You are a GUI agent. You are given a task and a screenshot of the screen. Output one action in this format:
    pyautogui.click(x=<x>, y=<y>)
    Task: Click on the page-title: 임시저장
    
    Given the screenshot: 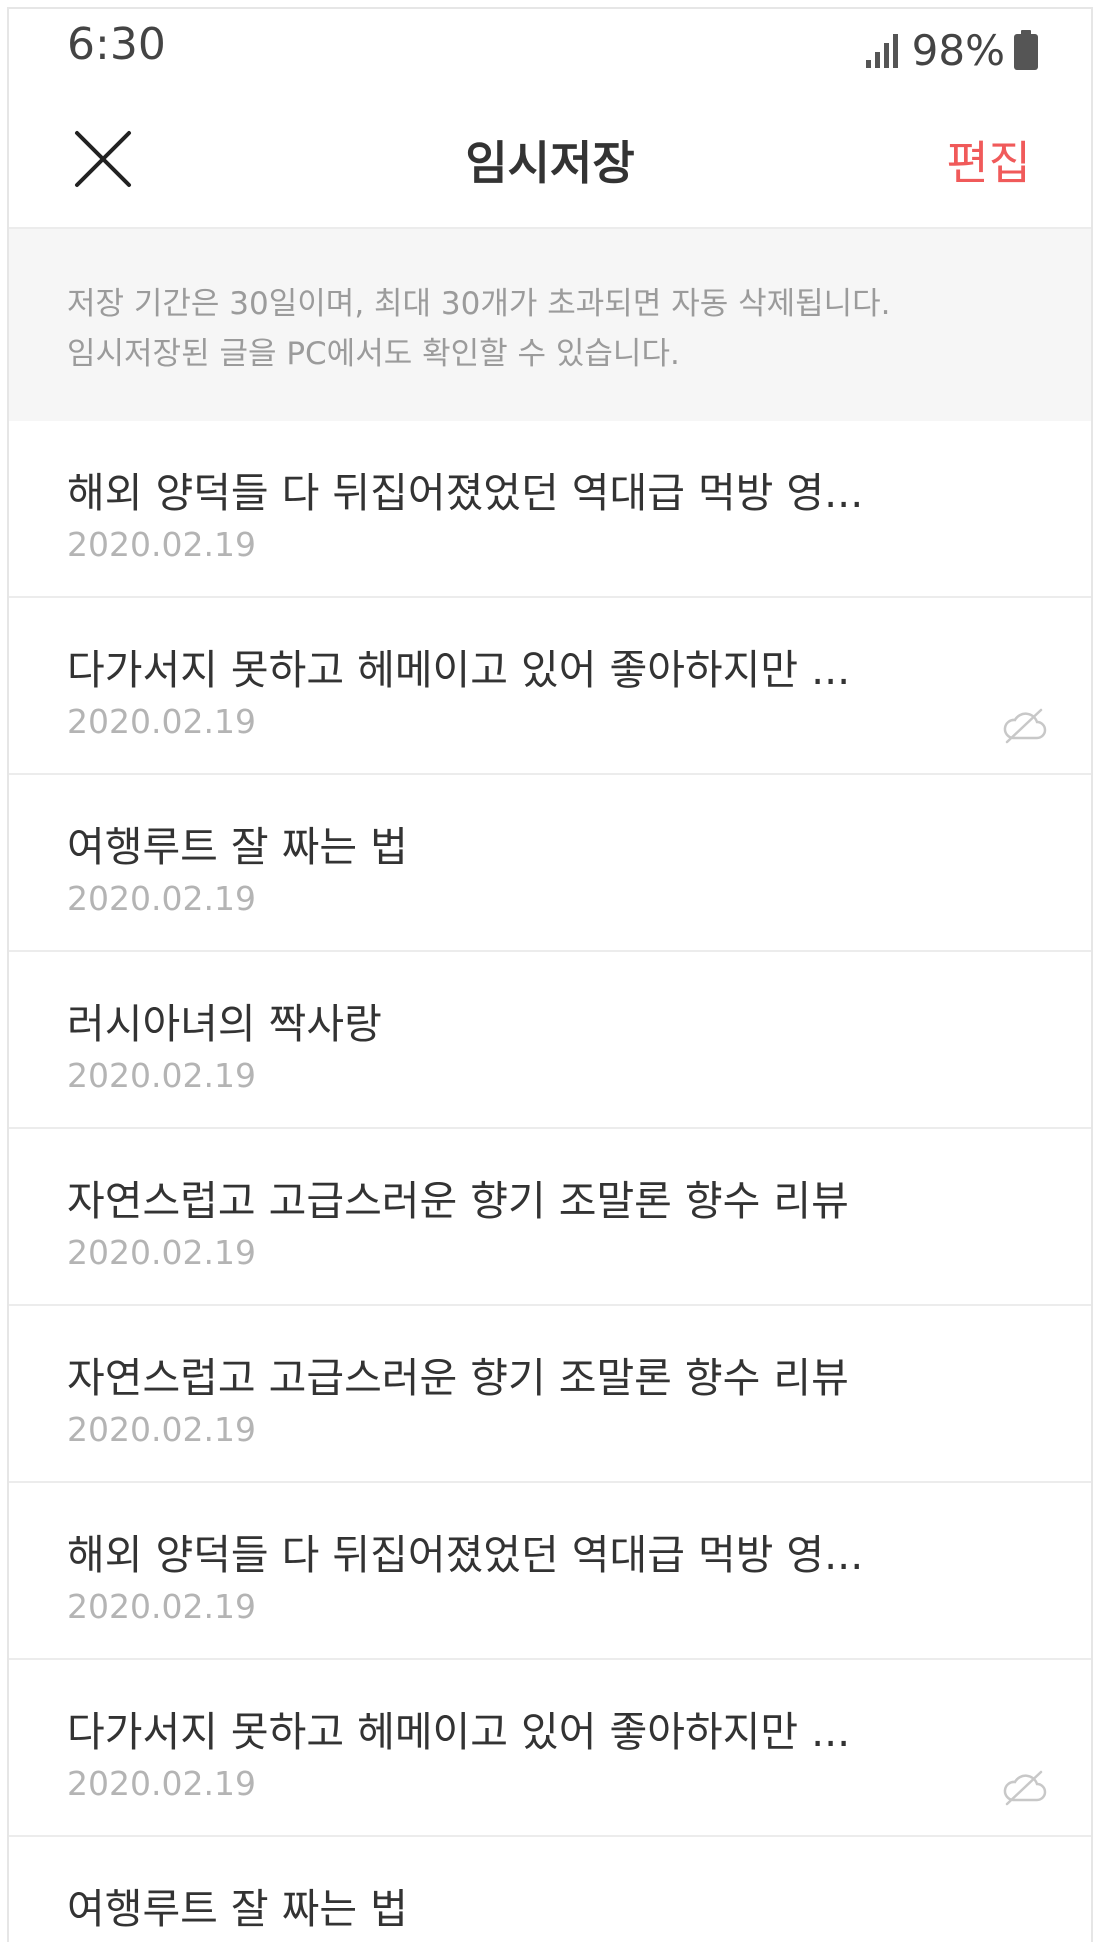 What is the action you would take?
    pyautogui.click(x=550, y=163)
    